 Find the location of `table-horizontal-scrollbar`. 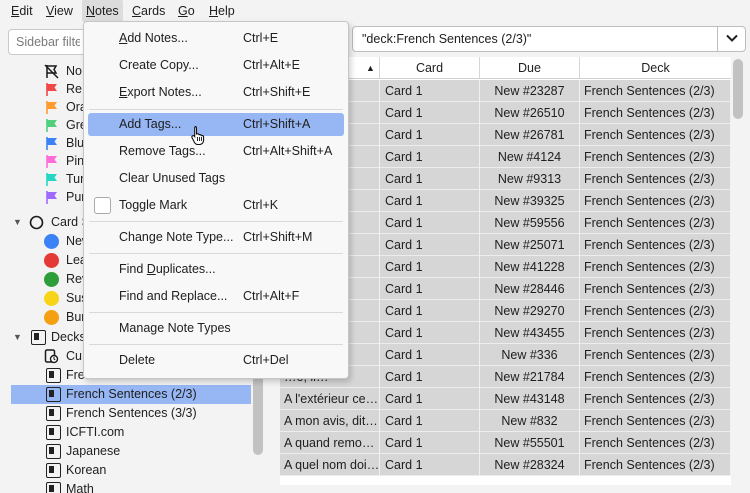

table-horizontal-scrollbar is located at coordinates (505, 489).